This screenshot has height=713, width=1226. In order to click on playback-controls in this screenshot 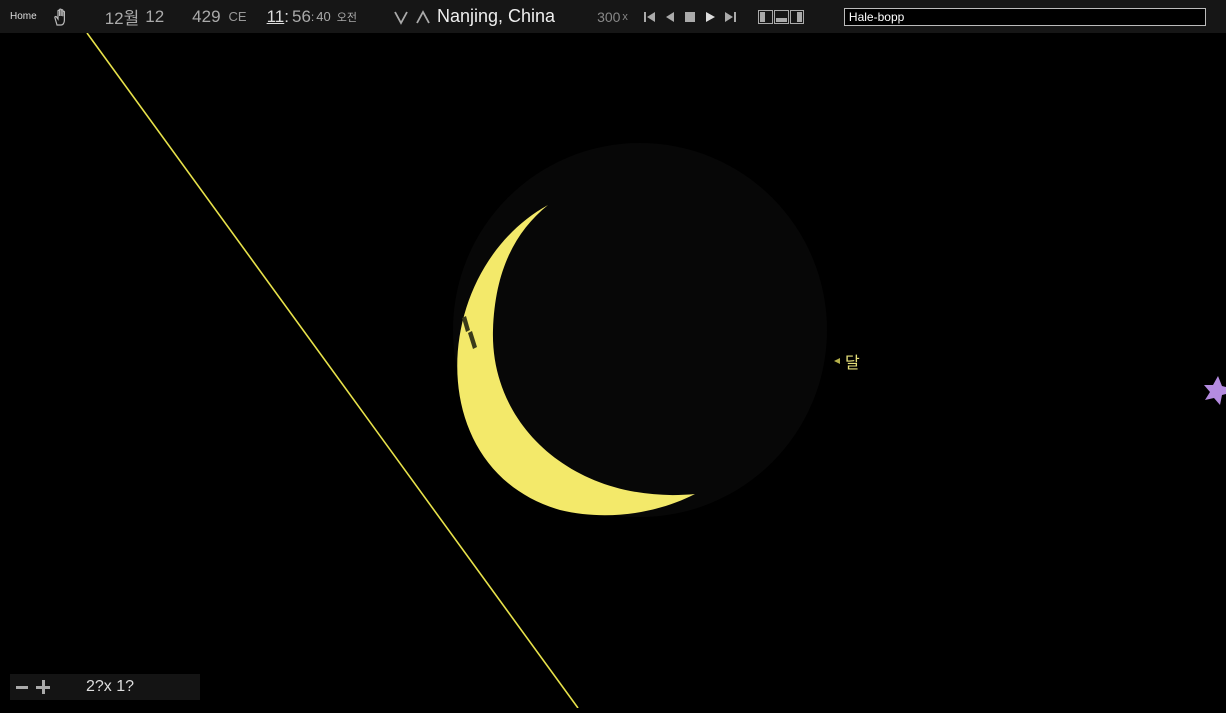, I will do `click(690, 17)`.